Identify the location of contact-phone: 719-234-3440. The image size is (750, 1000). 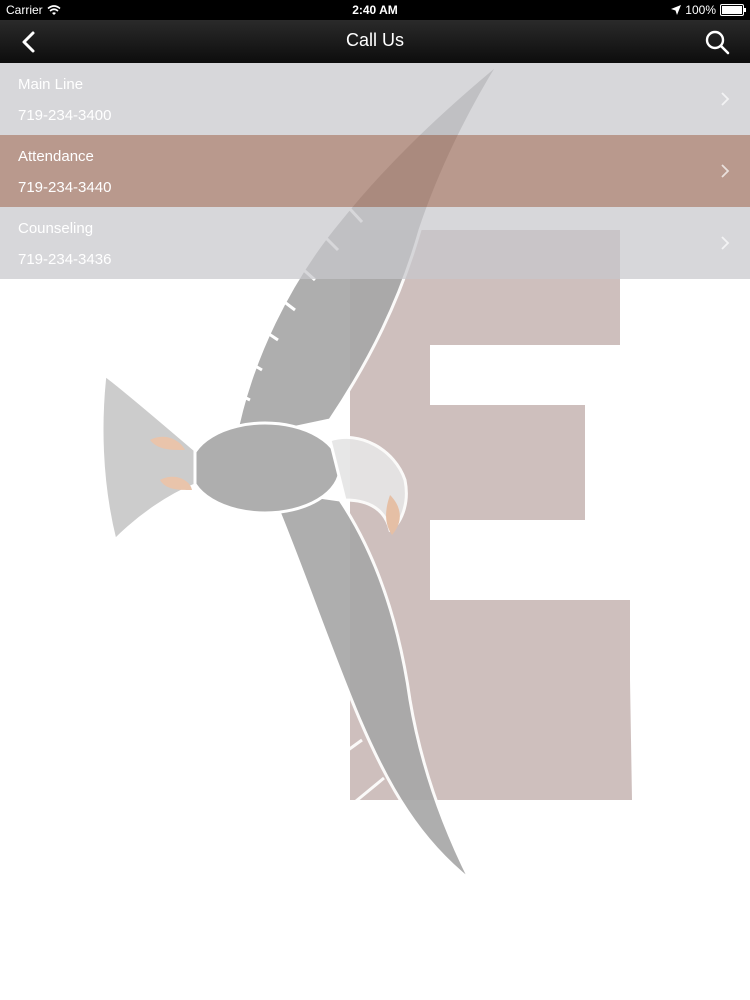
(65, 187).